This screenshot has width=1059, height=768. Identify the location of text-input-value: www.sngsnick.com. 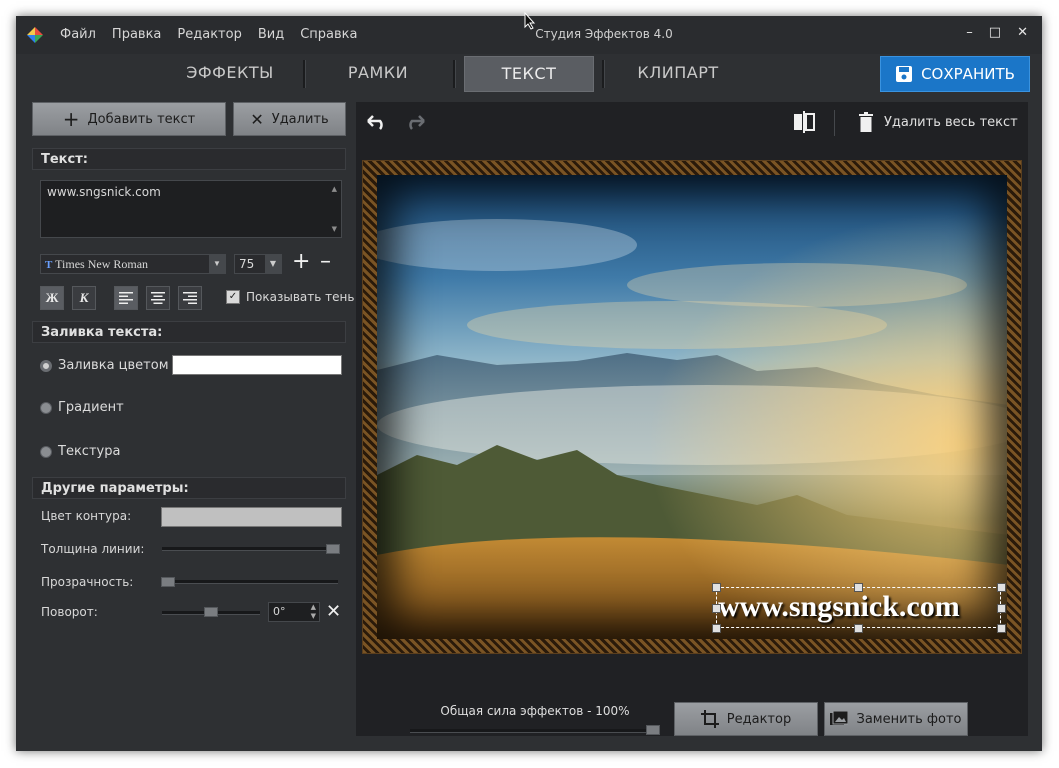
(104, 192).